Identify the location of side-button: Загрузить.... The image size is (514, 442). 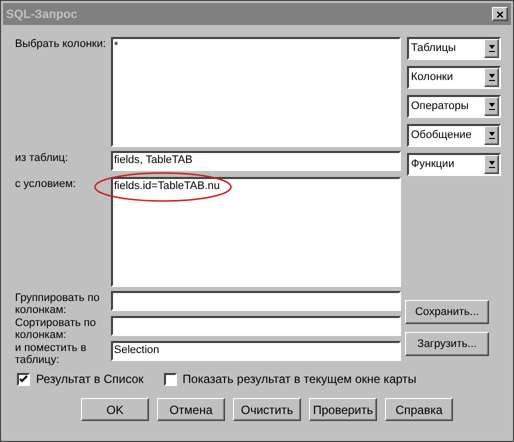
(447, 344).